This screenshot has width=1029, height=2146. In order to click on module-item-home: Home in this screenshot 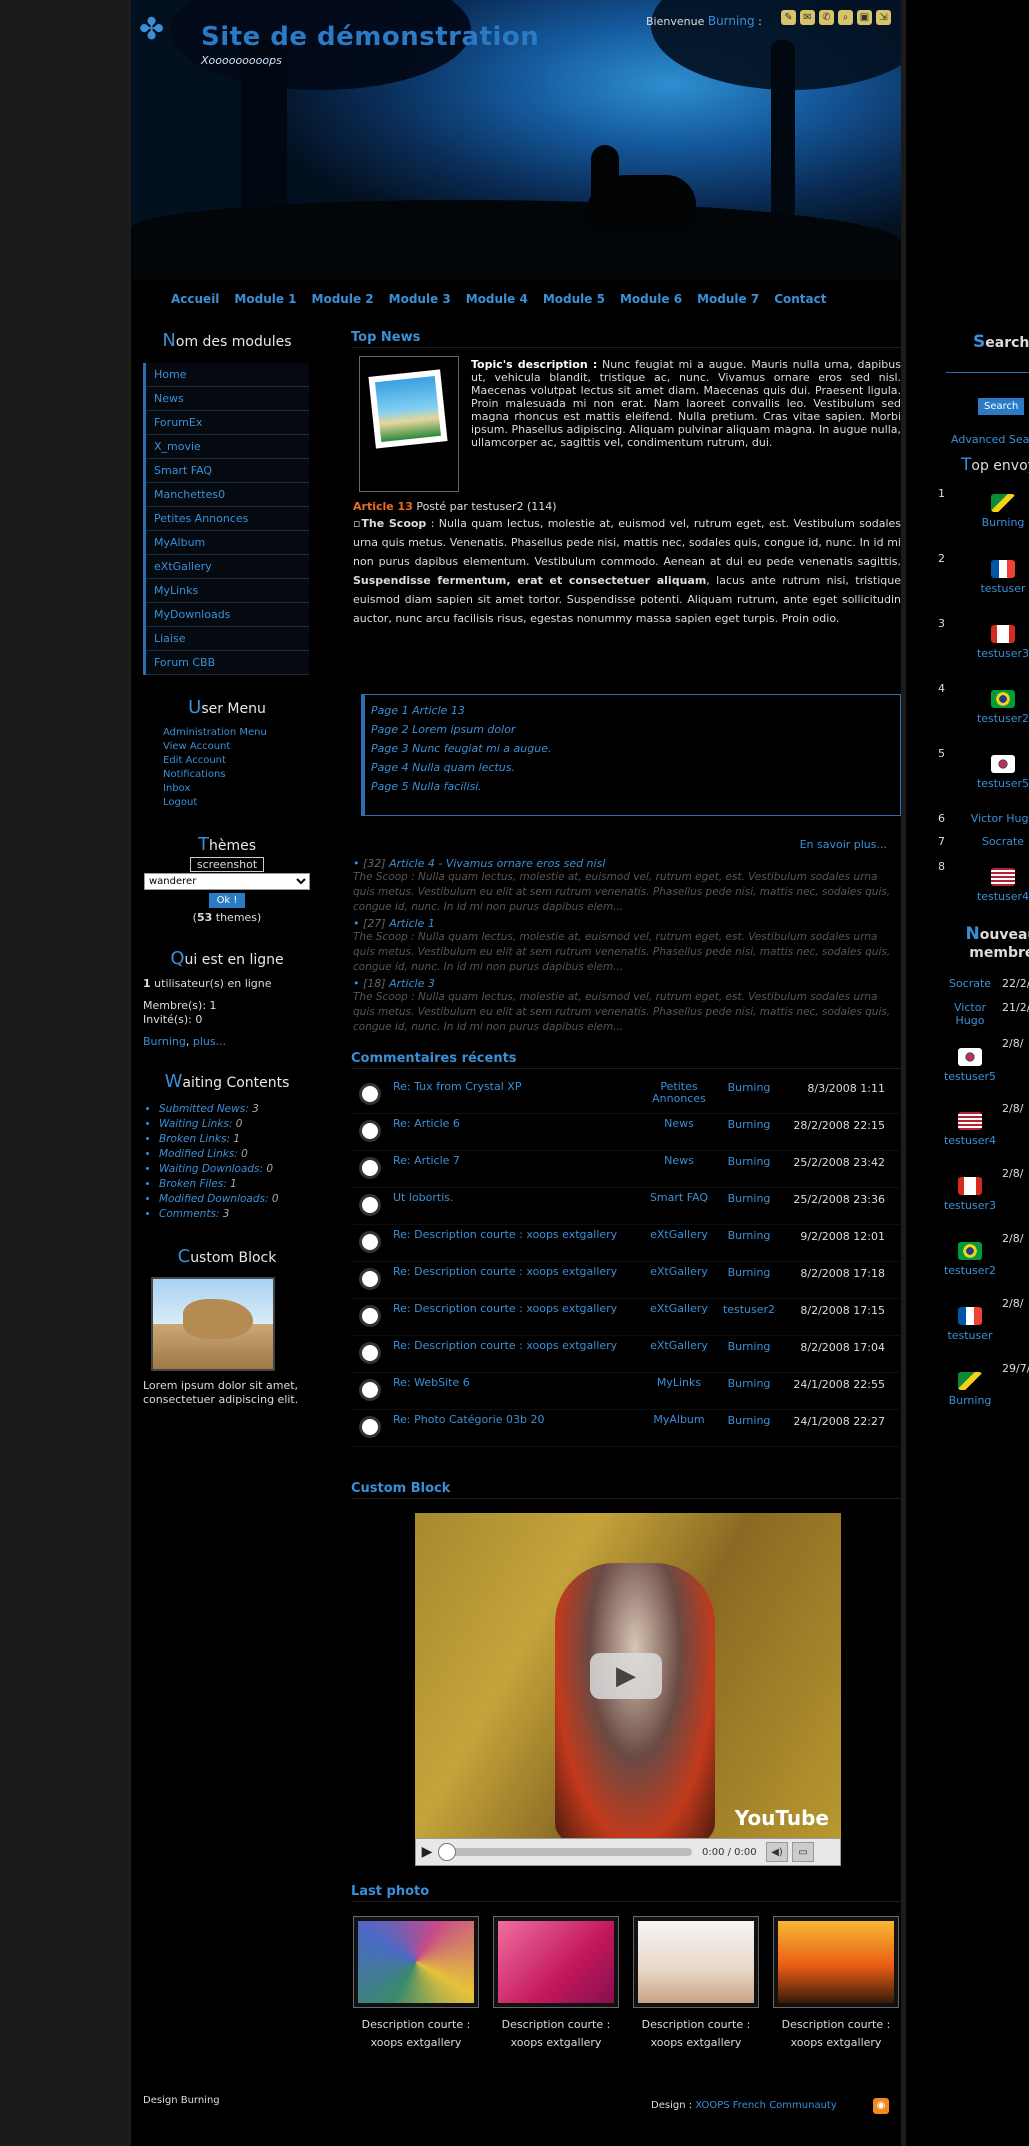, I will do `click(227, 375)`.